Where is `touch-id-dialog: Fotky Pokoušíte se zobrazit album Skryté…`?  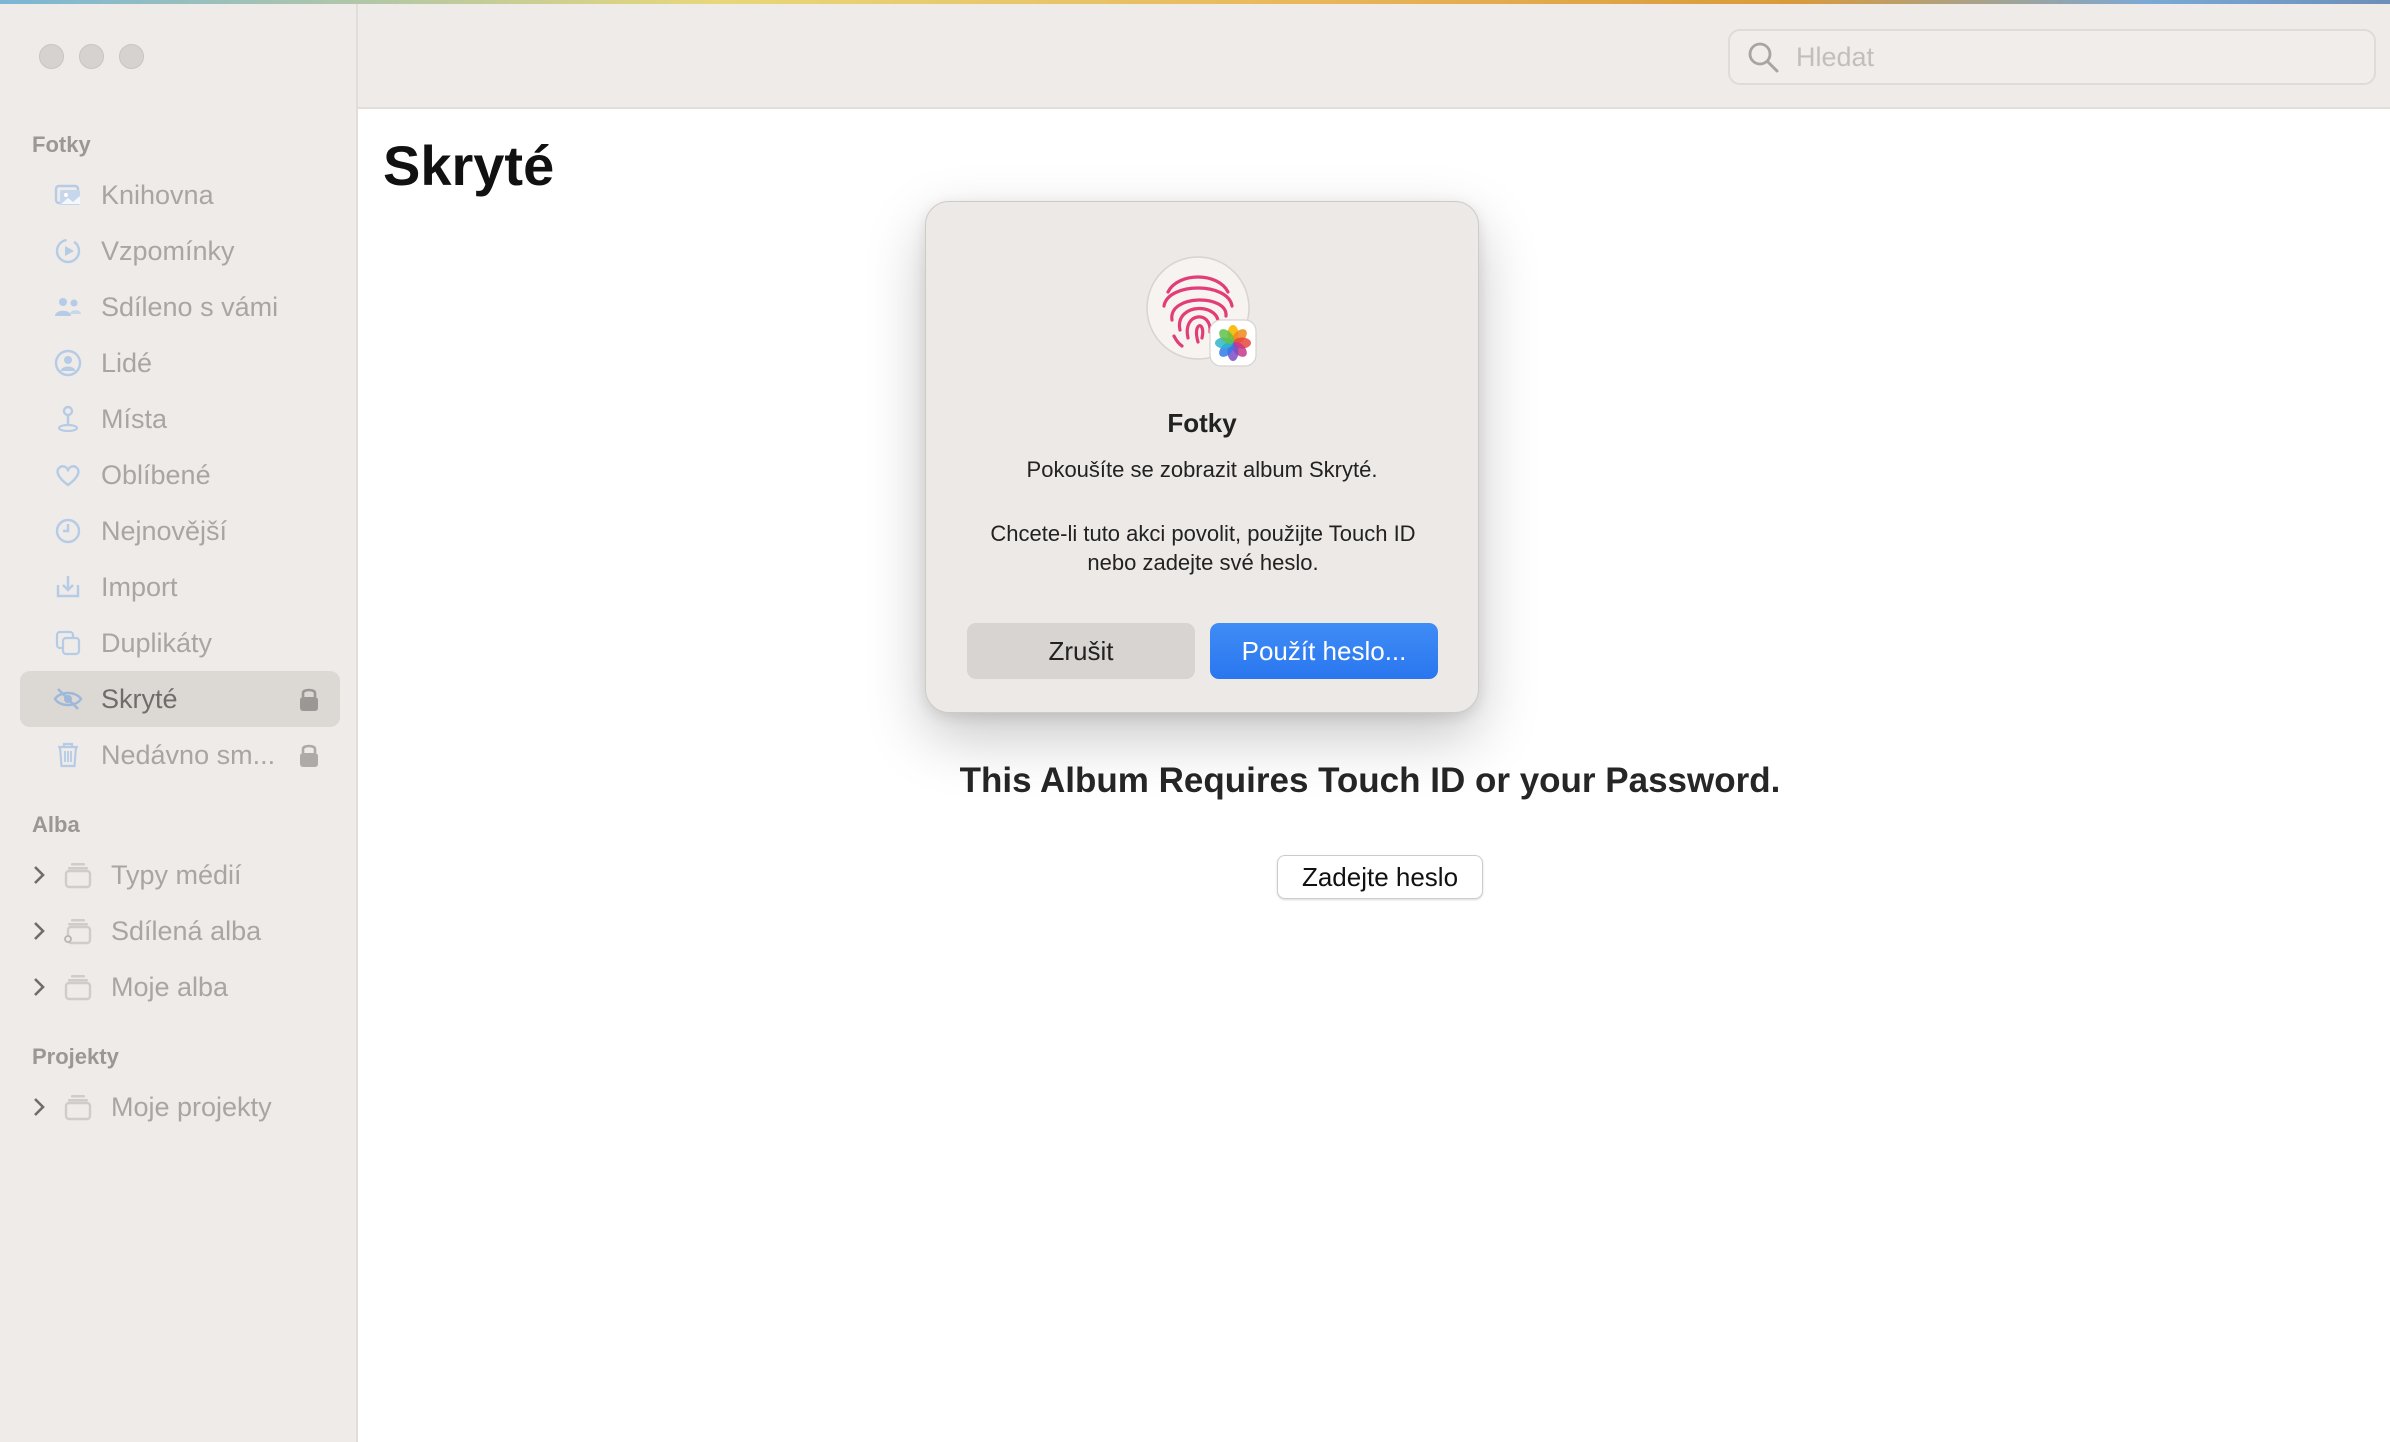 touch-id-dialog: Fotky Pokoušíte se zobrazit album Skryté… is located at coordinates (1202, 457).